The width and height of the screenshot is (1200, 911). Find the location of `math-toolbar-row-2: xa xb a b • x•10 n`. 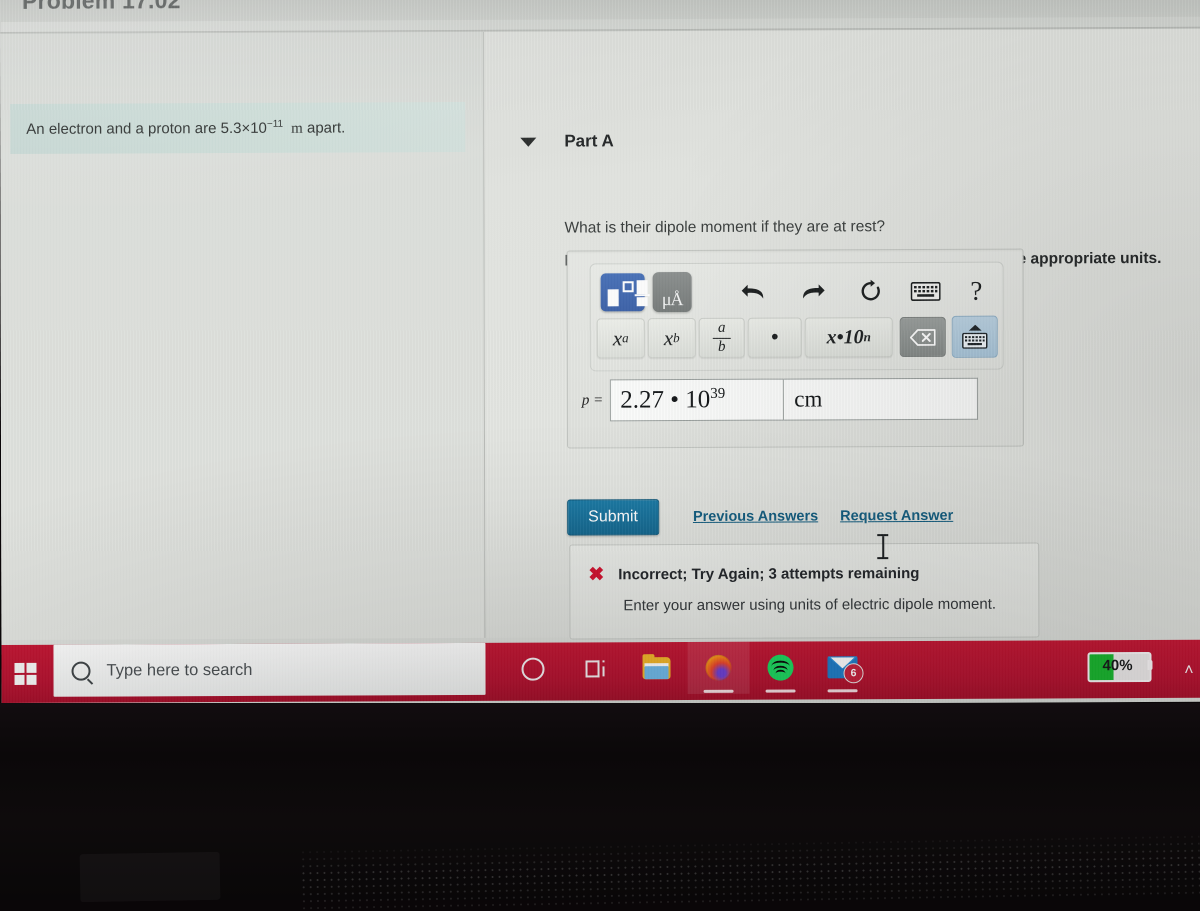

math-toolbar-row-2: xa xb a b • x•10 n is located at coordinates (797, 338).